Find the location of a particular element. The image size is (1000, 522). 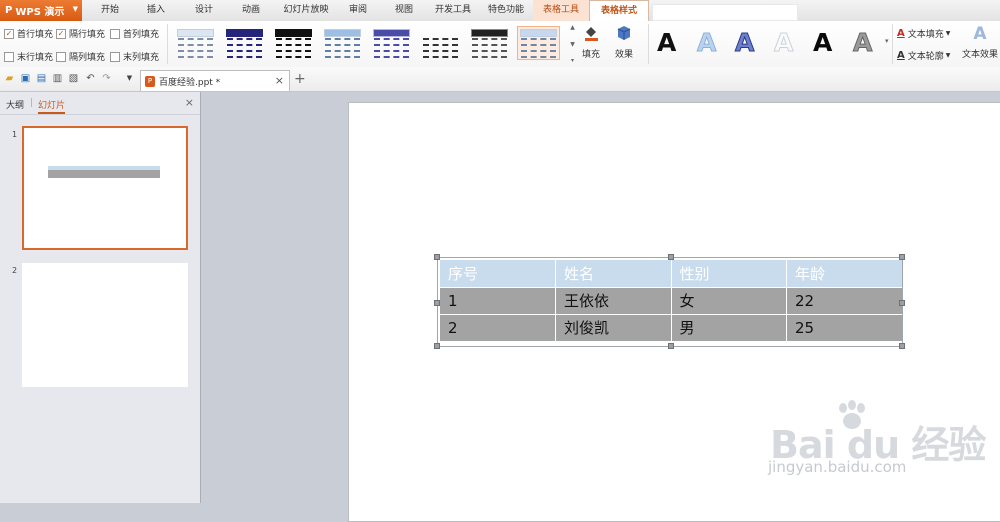

option-first-column: 首列填充 is located at coordinates (134, 33).